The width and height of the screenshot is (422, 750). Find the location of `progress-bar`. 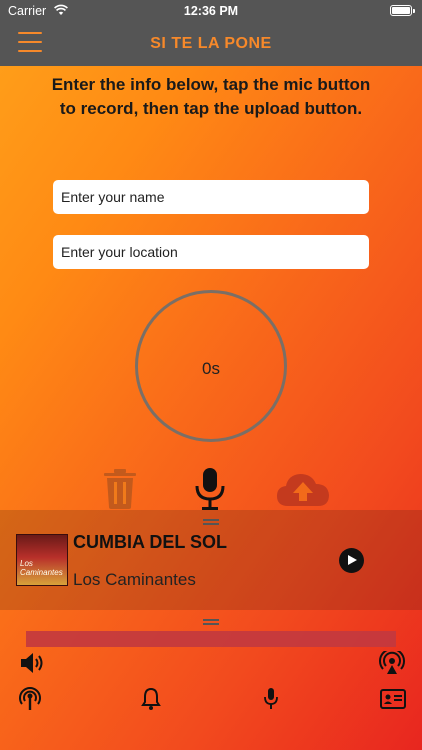

progress-bar is located at coordinates (211, 639).